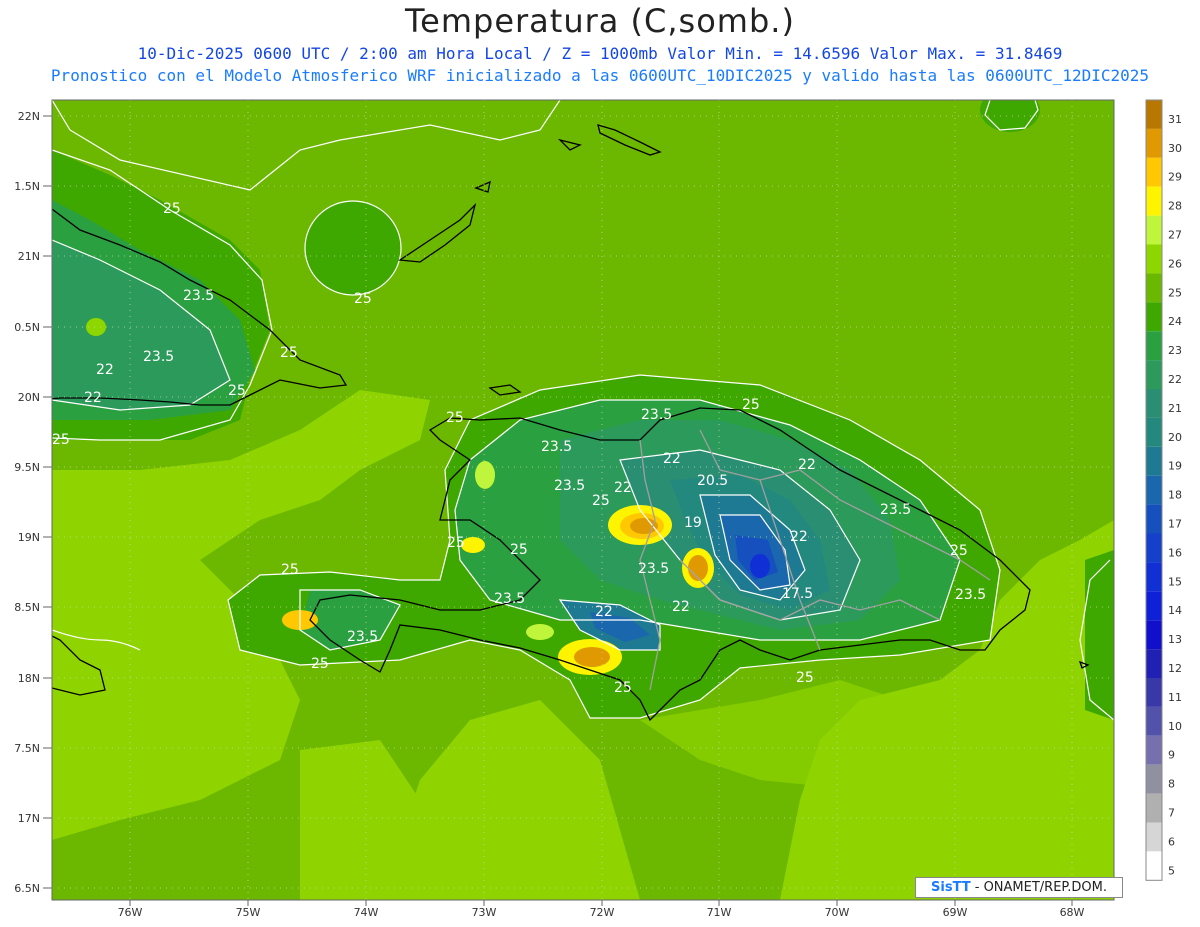 This screenshot has width=1200, height=927. What do you see at coordinates (1175, 321) in the screenshot?
I see `colorbar-label: 24` at bounding box center [1175, 321].